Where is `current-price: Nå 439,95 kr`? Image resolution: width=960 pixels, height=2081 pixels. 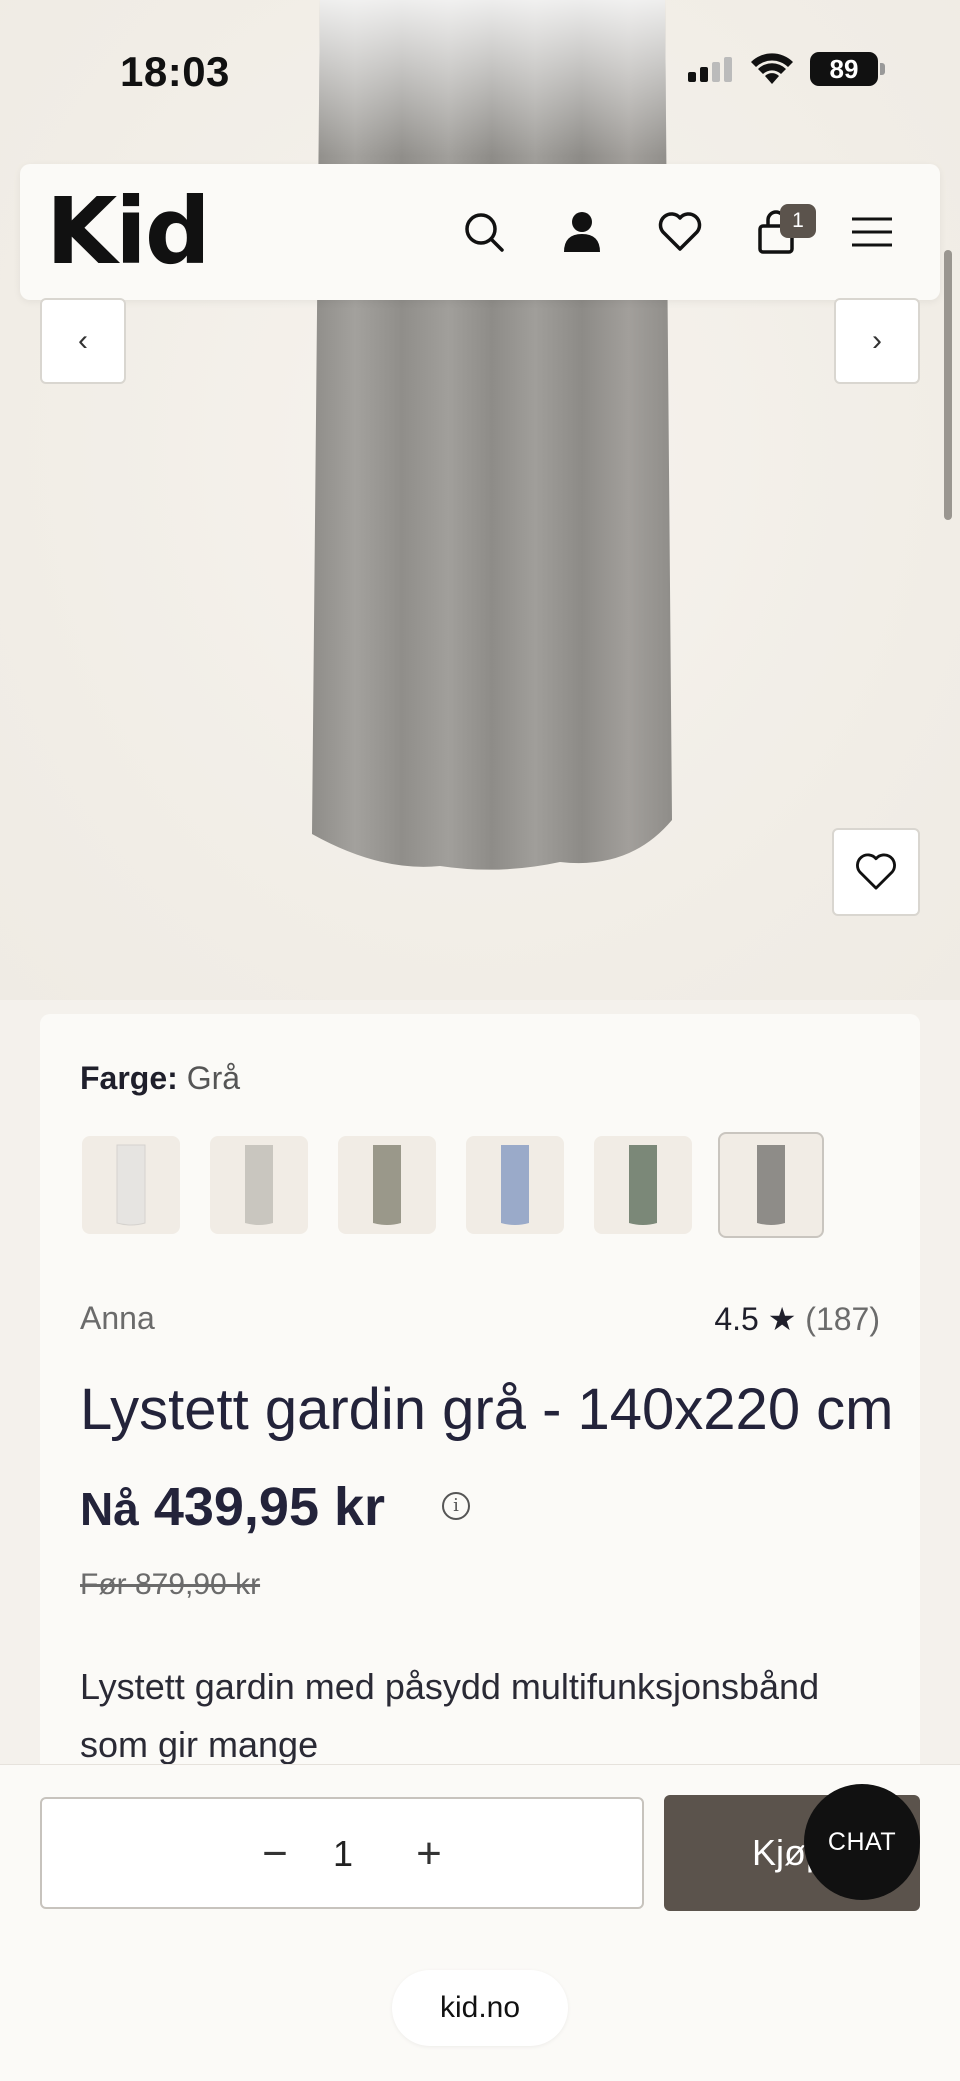
current-price: Nå 439,95 kr is located at coordinates (232, 1507).